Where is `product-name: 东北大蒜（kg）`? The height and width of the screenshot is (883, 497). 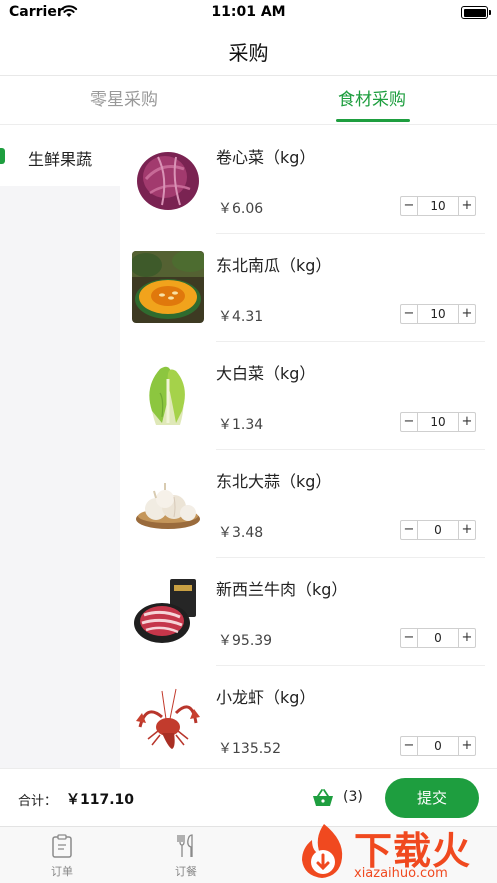
product-name: 东北大蒜（kg） is located at coordinates (274, 481).